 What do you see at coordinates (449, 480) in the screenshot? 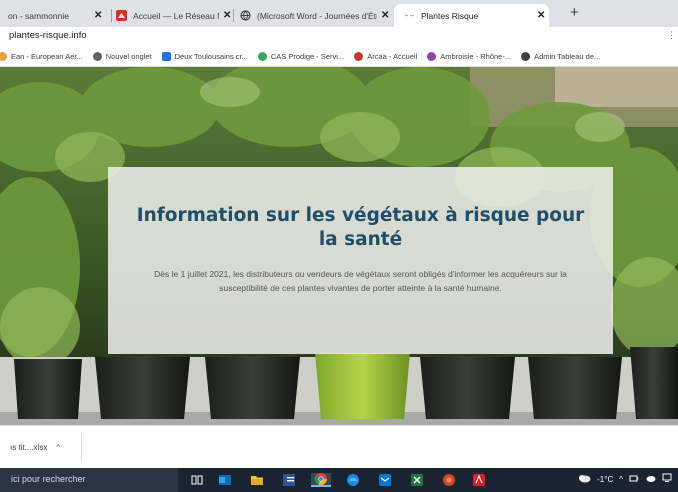
I see `powerpoint-icon` at bounding box center [449, 480].